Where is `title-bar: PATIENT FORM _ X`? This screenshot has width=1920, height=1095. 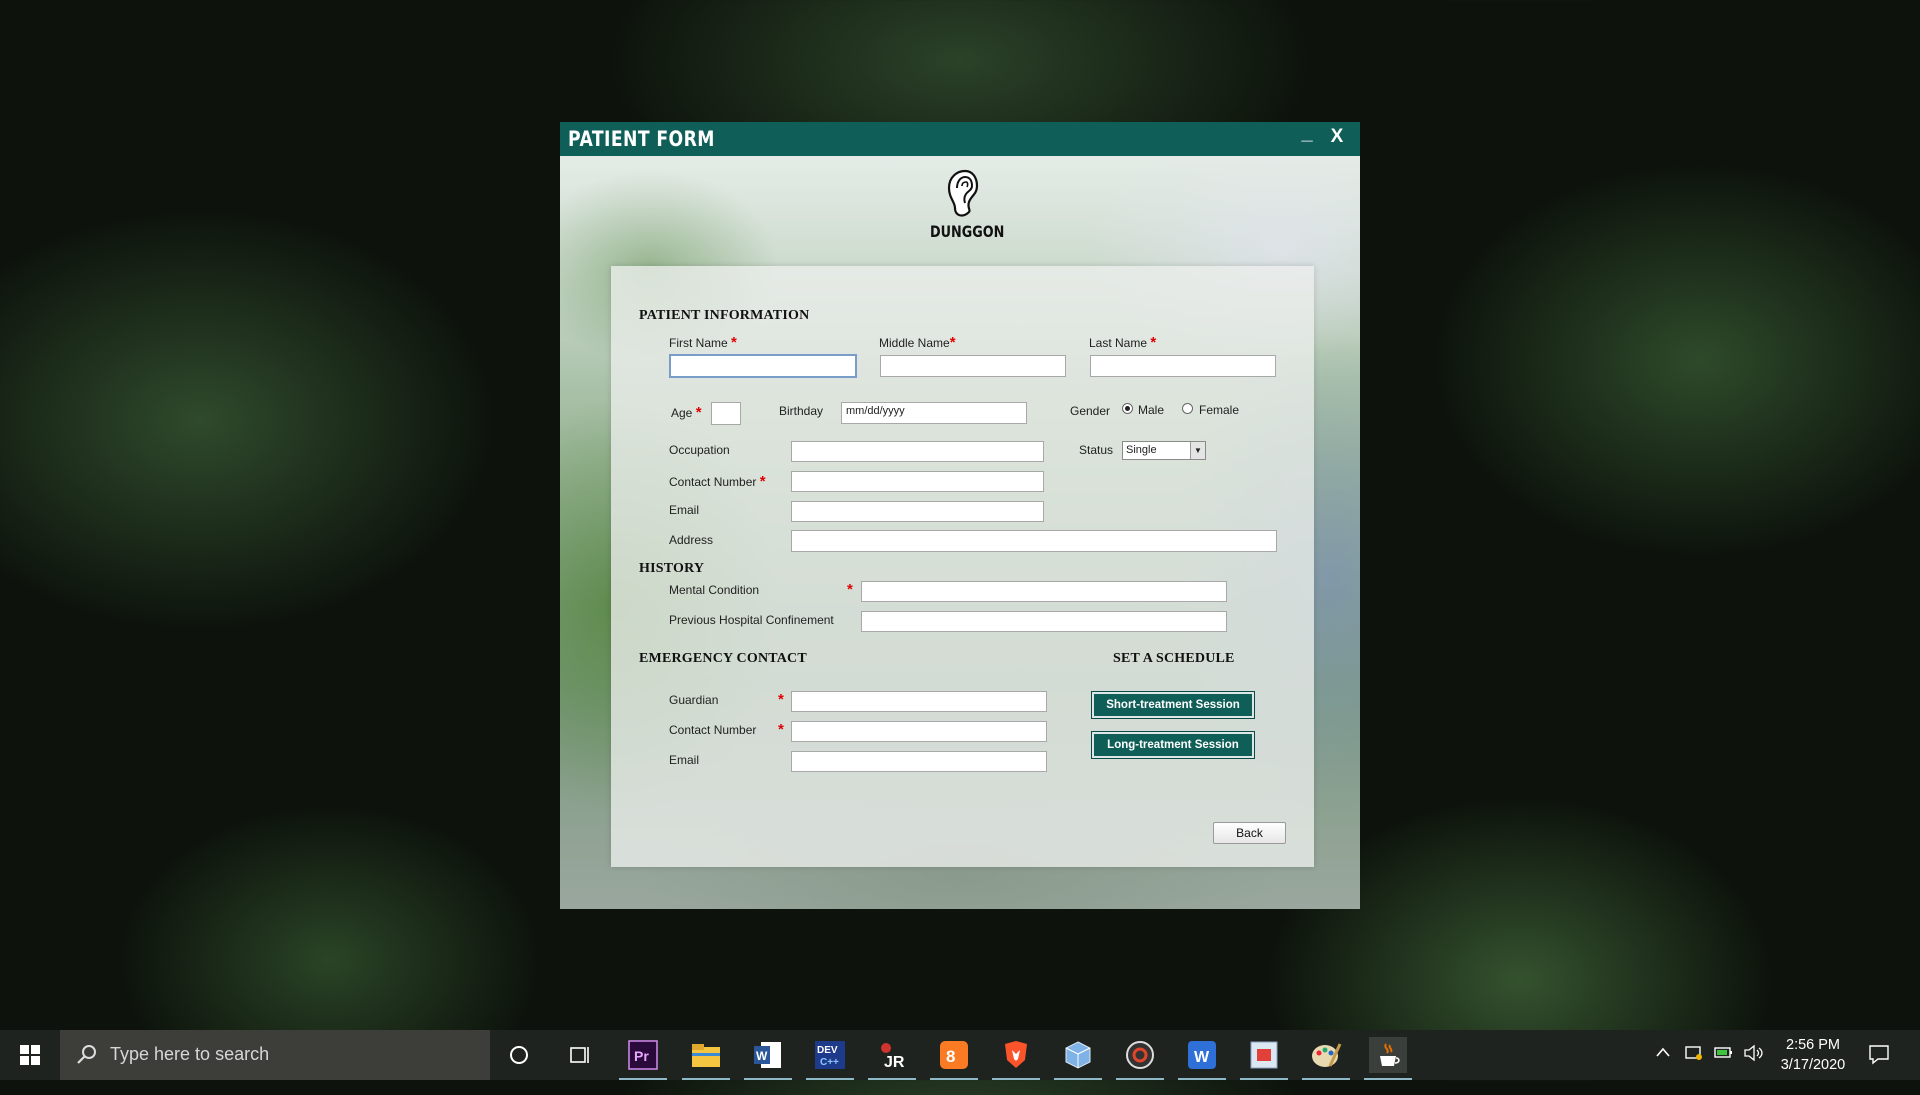
title-bar: PATIENT FORM _ X is located at coordinates (960, 139).